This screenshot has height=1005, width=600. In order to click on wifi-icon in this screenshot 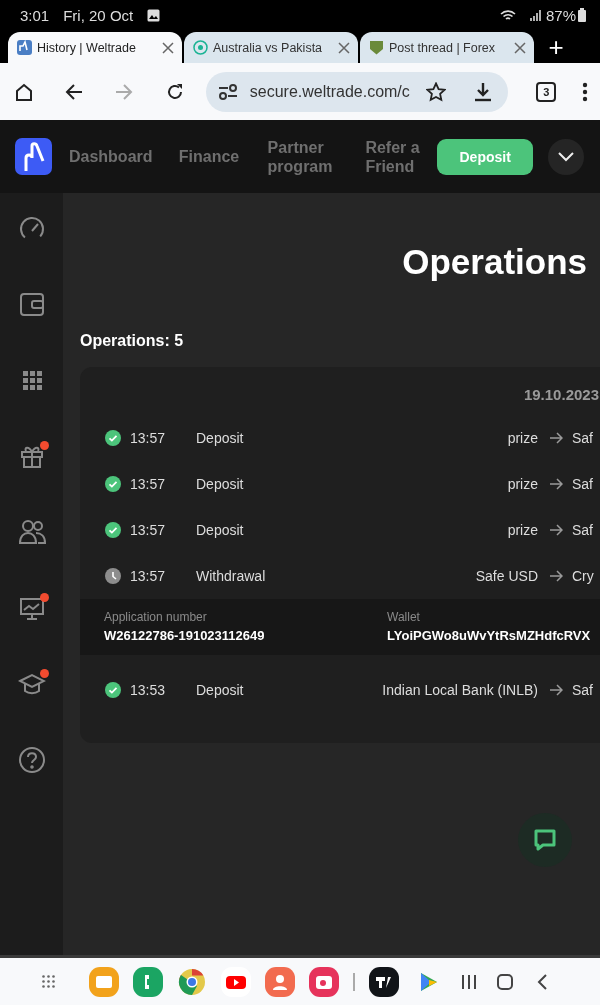, I will do `click(507, 15)`.